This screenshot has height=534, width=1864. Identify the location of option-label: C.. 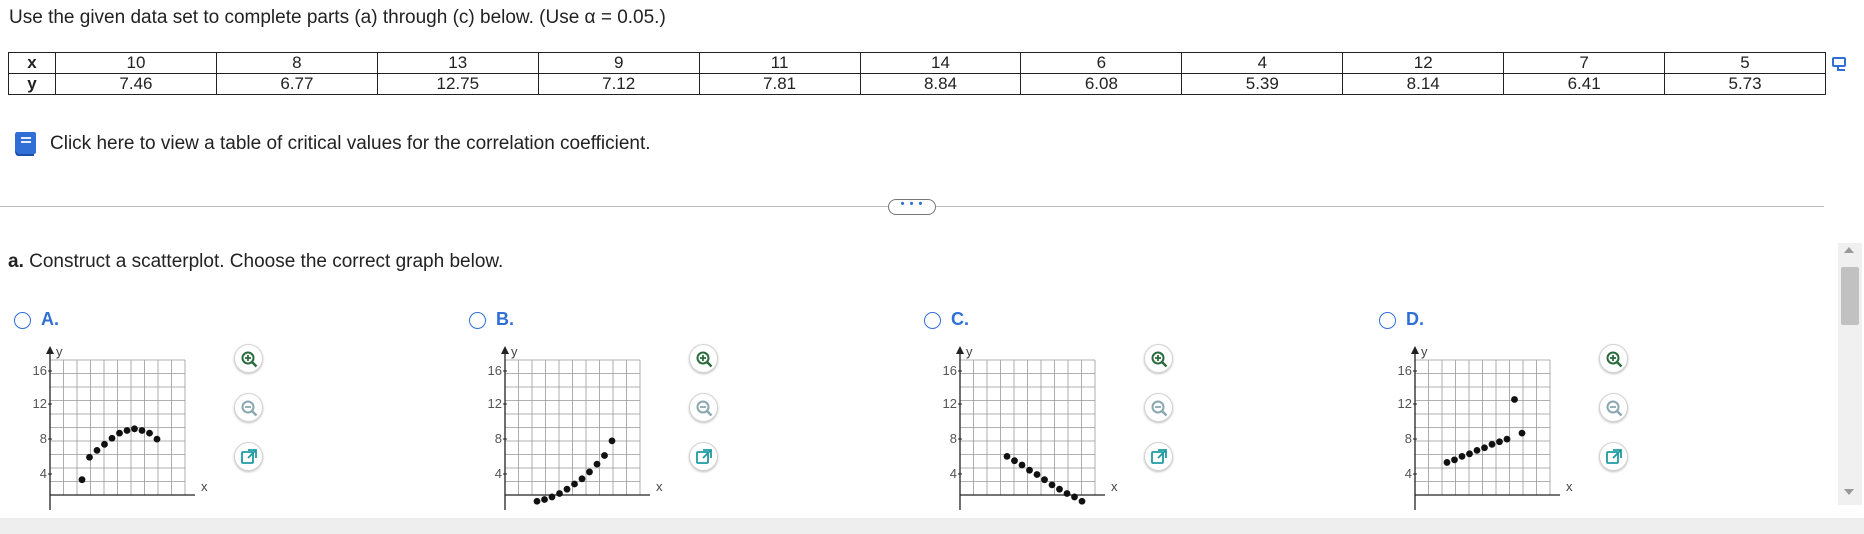
(960, 319).